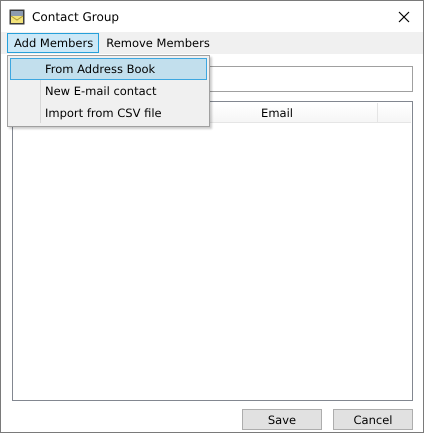 Image resolution: width=424 pixels, height=433 pixels. I want to click on menu-item: Add Members, so click(53, 43).